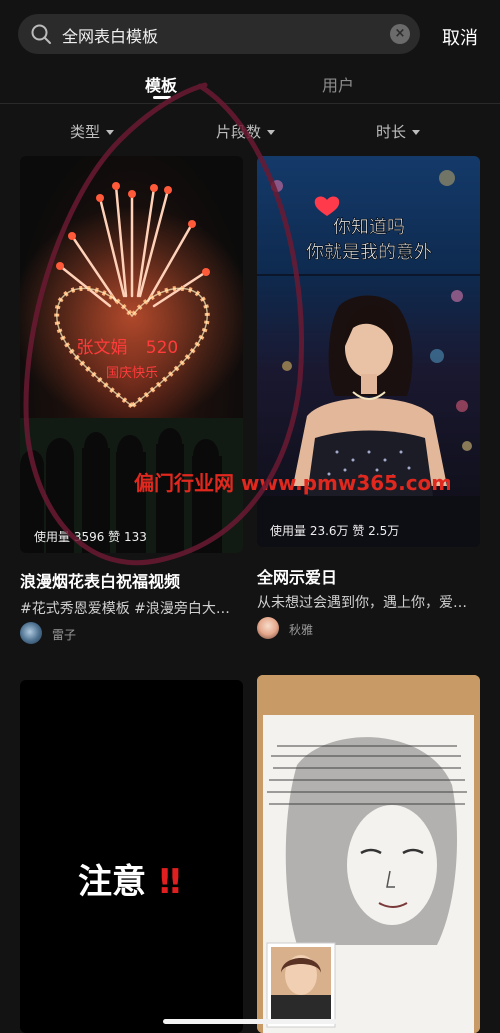  Describe the element at coordinates (250, 86) in the screenshot. I see `tab-bar: 模板 用户` at that location.